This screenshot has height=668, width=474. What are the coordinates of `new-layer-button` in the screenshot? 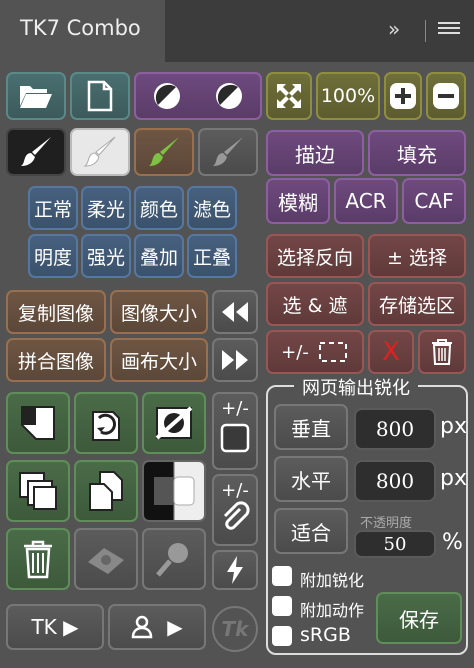 It's located at (38, 423).